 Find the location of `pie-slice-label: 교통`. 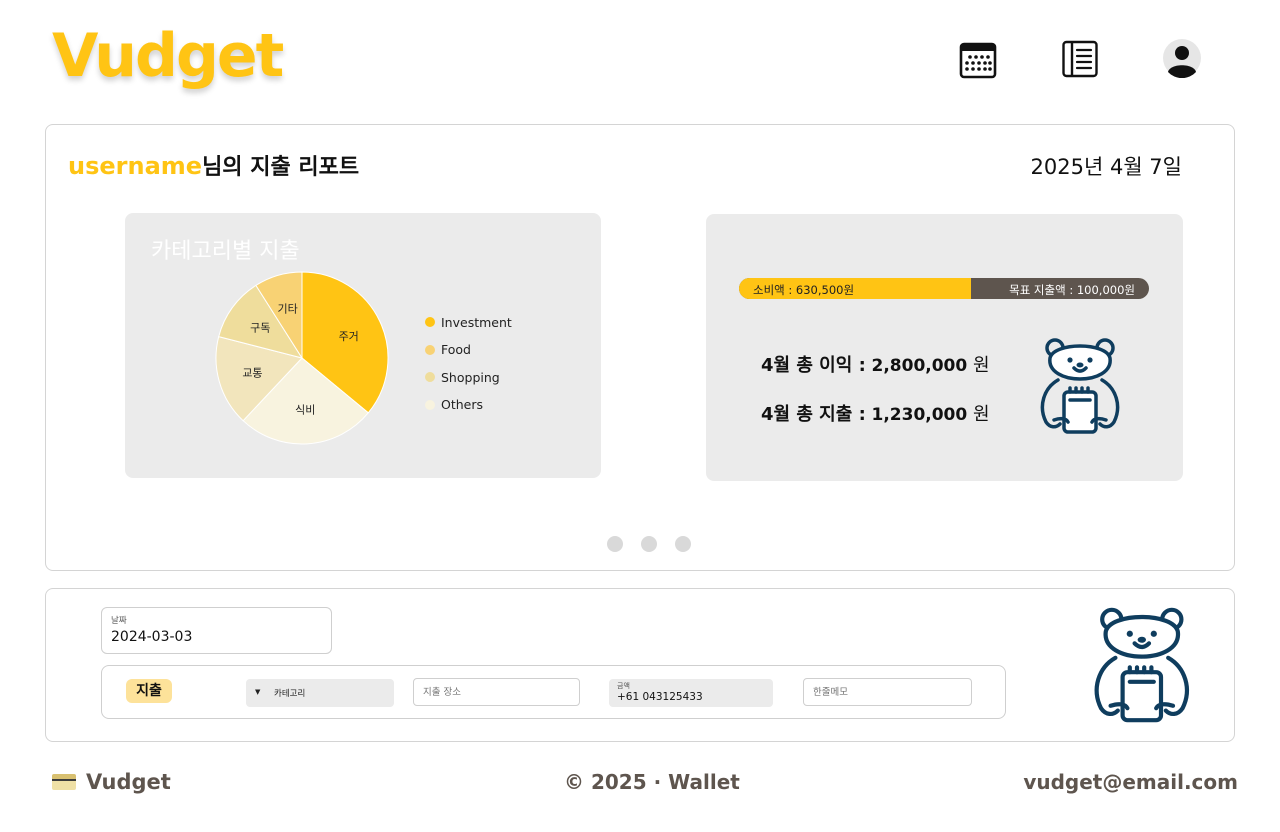

pie-slice-label: 교통 is located at coordinates (252, 372).